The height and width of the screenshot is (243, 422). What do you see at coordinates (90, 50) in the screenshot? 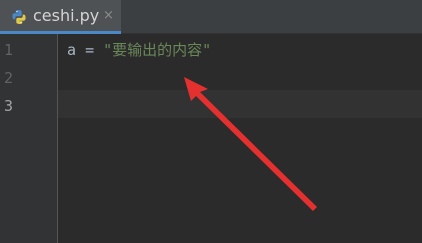
I see `operator-token: =` at bounding box center [90, 50].